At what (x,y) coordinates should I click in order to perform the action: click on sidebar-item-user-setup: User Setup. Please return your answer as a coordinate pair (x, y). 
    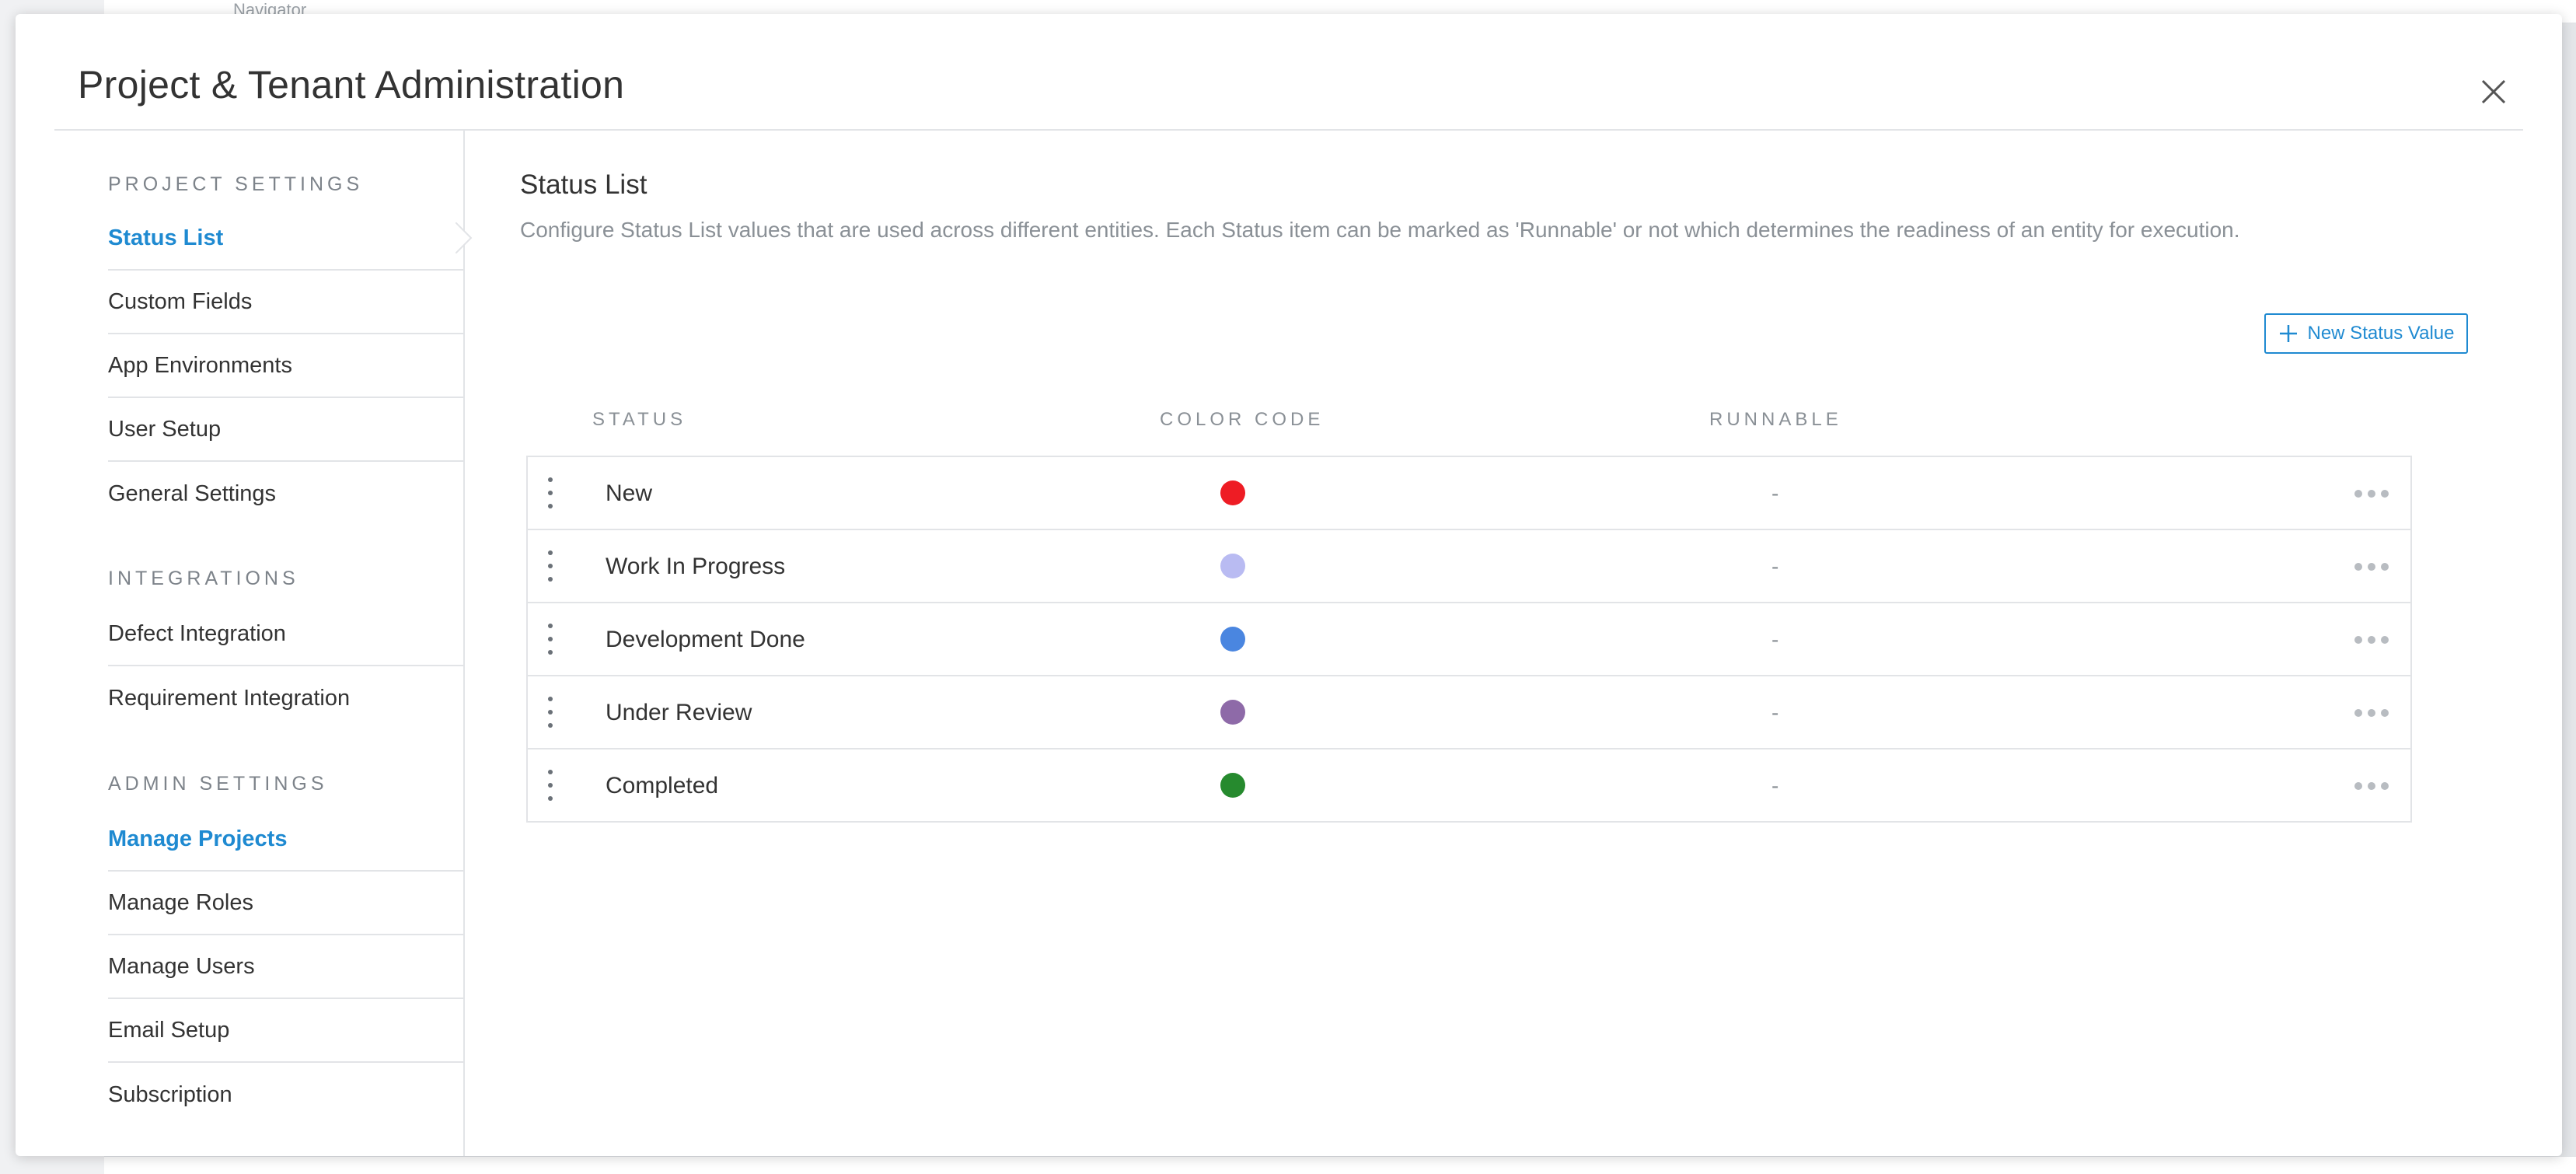
    Looking at the image, I should click on (286, 430).